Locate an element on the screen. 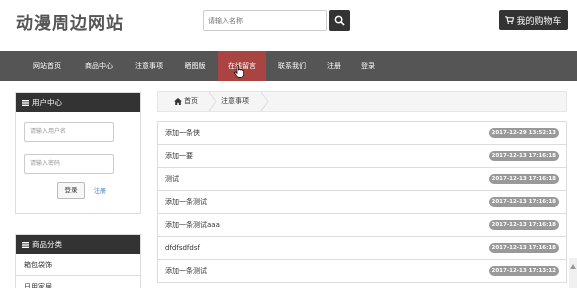 Image resolution: width=577 pixels, height=288 pixels. site-logo: 动漫周边网站 is located at coordinates (70, 21).